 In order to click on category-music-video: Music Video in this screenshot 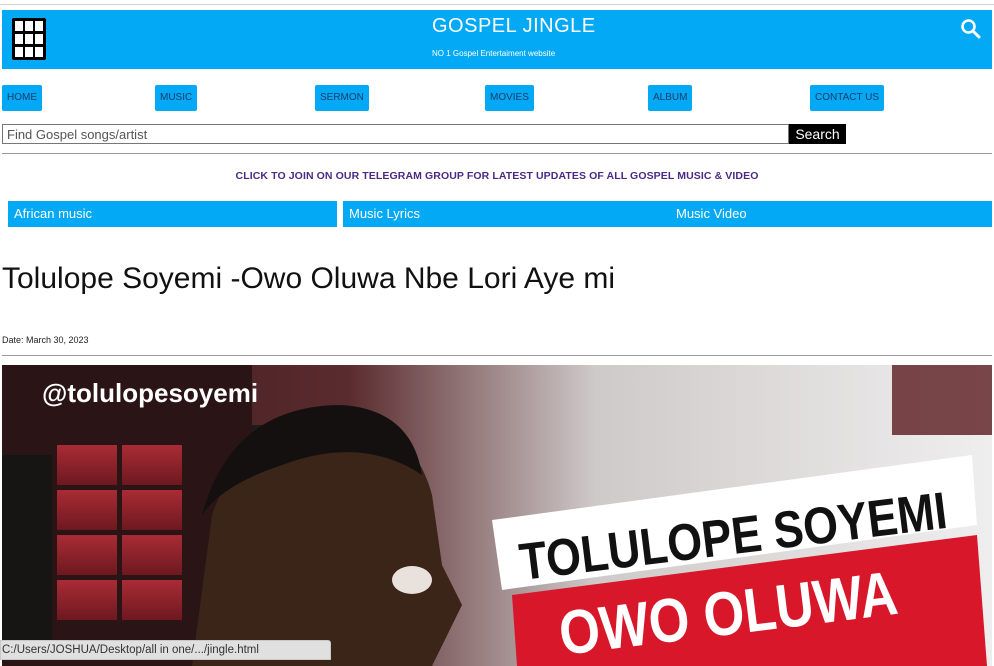, I will do `click(831, 214)`.